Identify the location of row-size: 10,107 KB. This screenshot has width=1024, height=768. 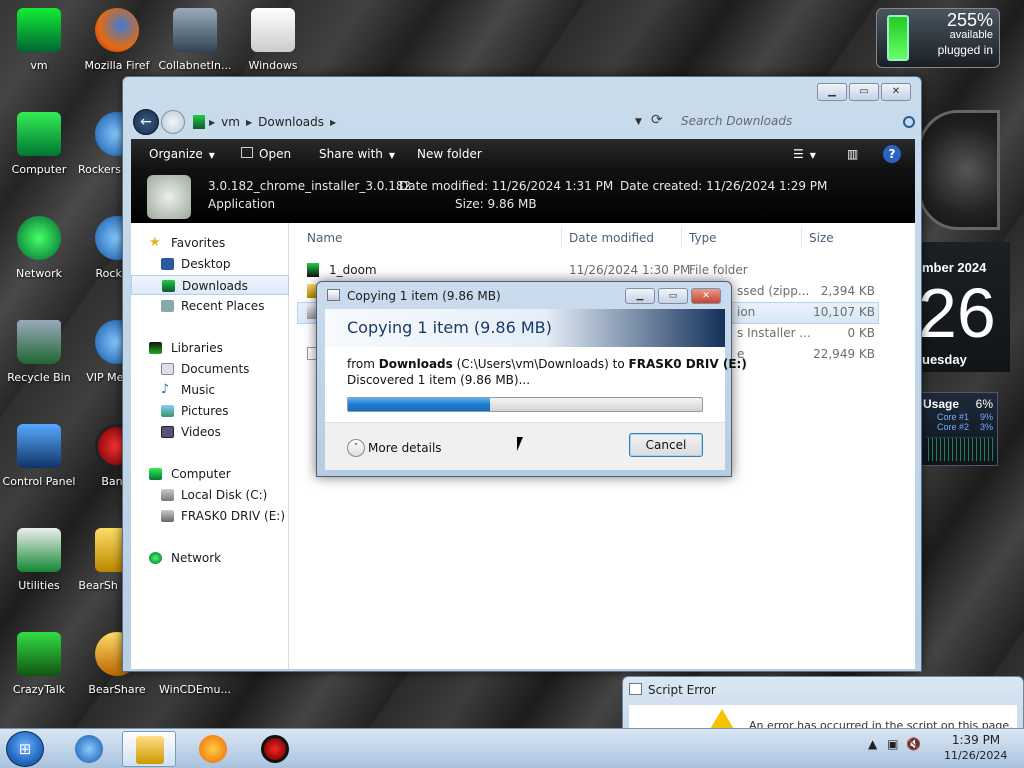
(844, 312).